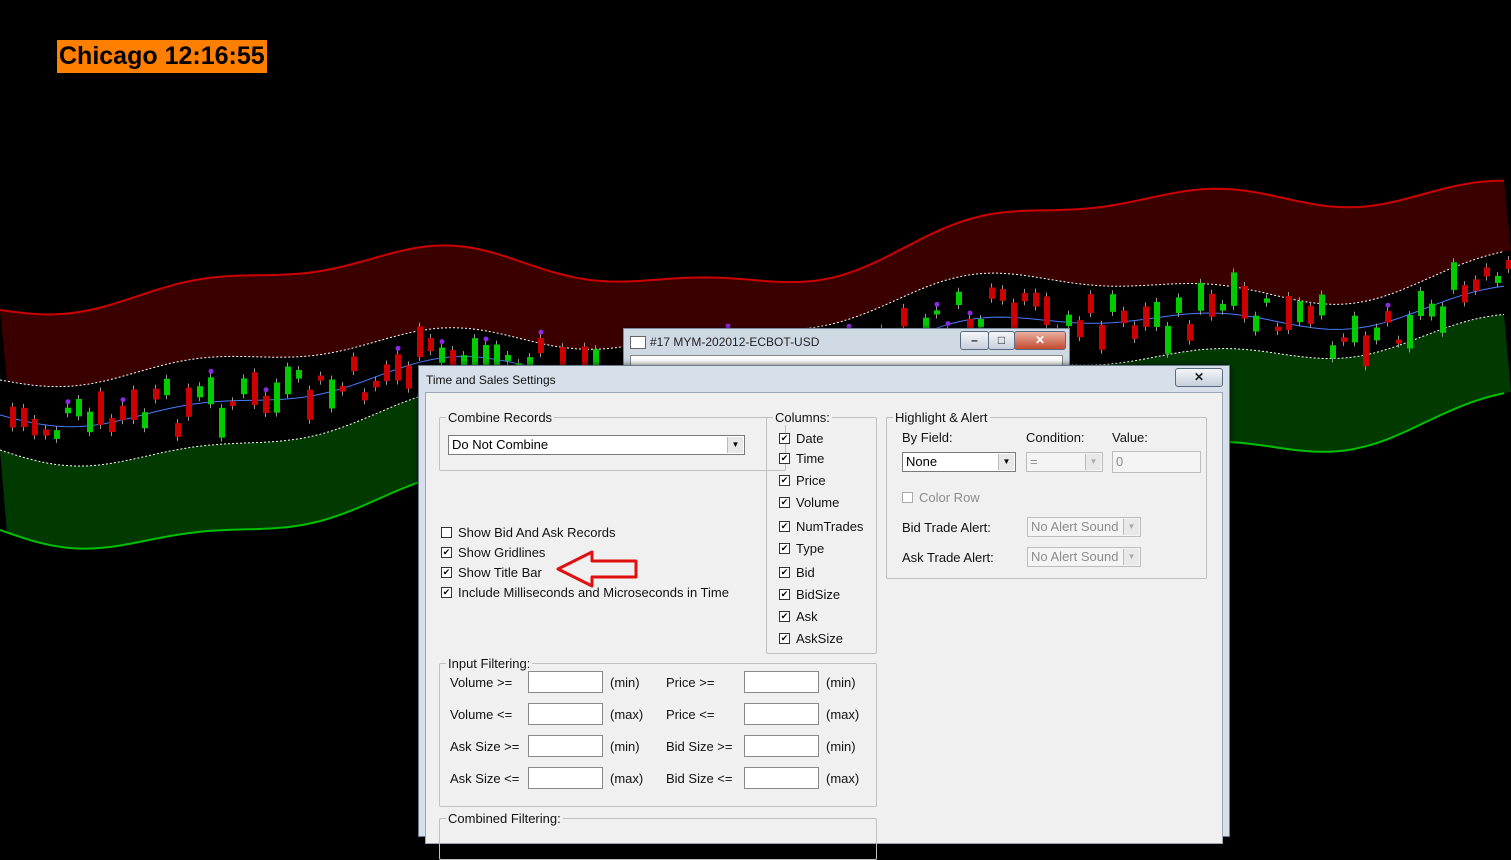 This screenshot has width=1511, height=860. Describe the element at coordinates (941, 417) in the screenshot. I see `highlight-alert-label: Highlight & Alert` at that location.